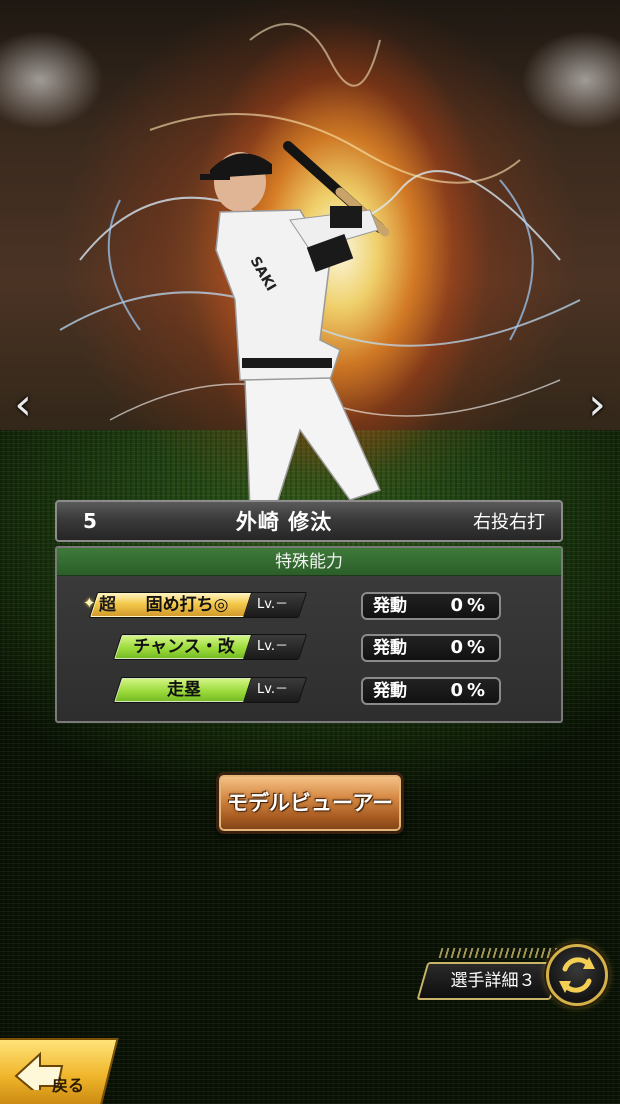 This screenshot has width=620, height=1104. Describe the element at coordinates (90, 521) in the screenshot. I see `player-number: 5` at that location.